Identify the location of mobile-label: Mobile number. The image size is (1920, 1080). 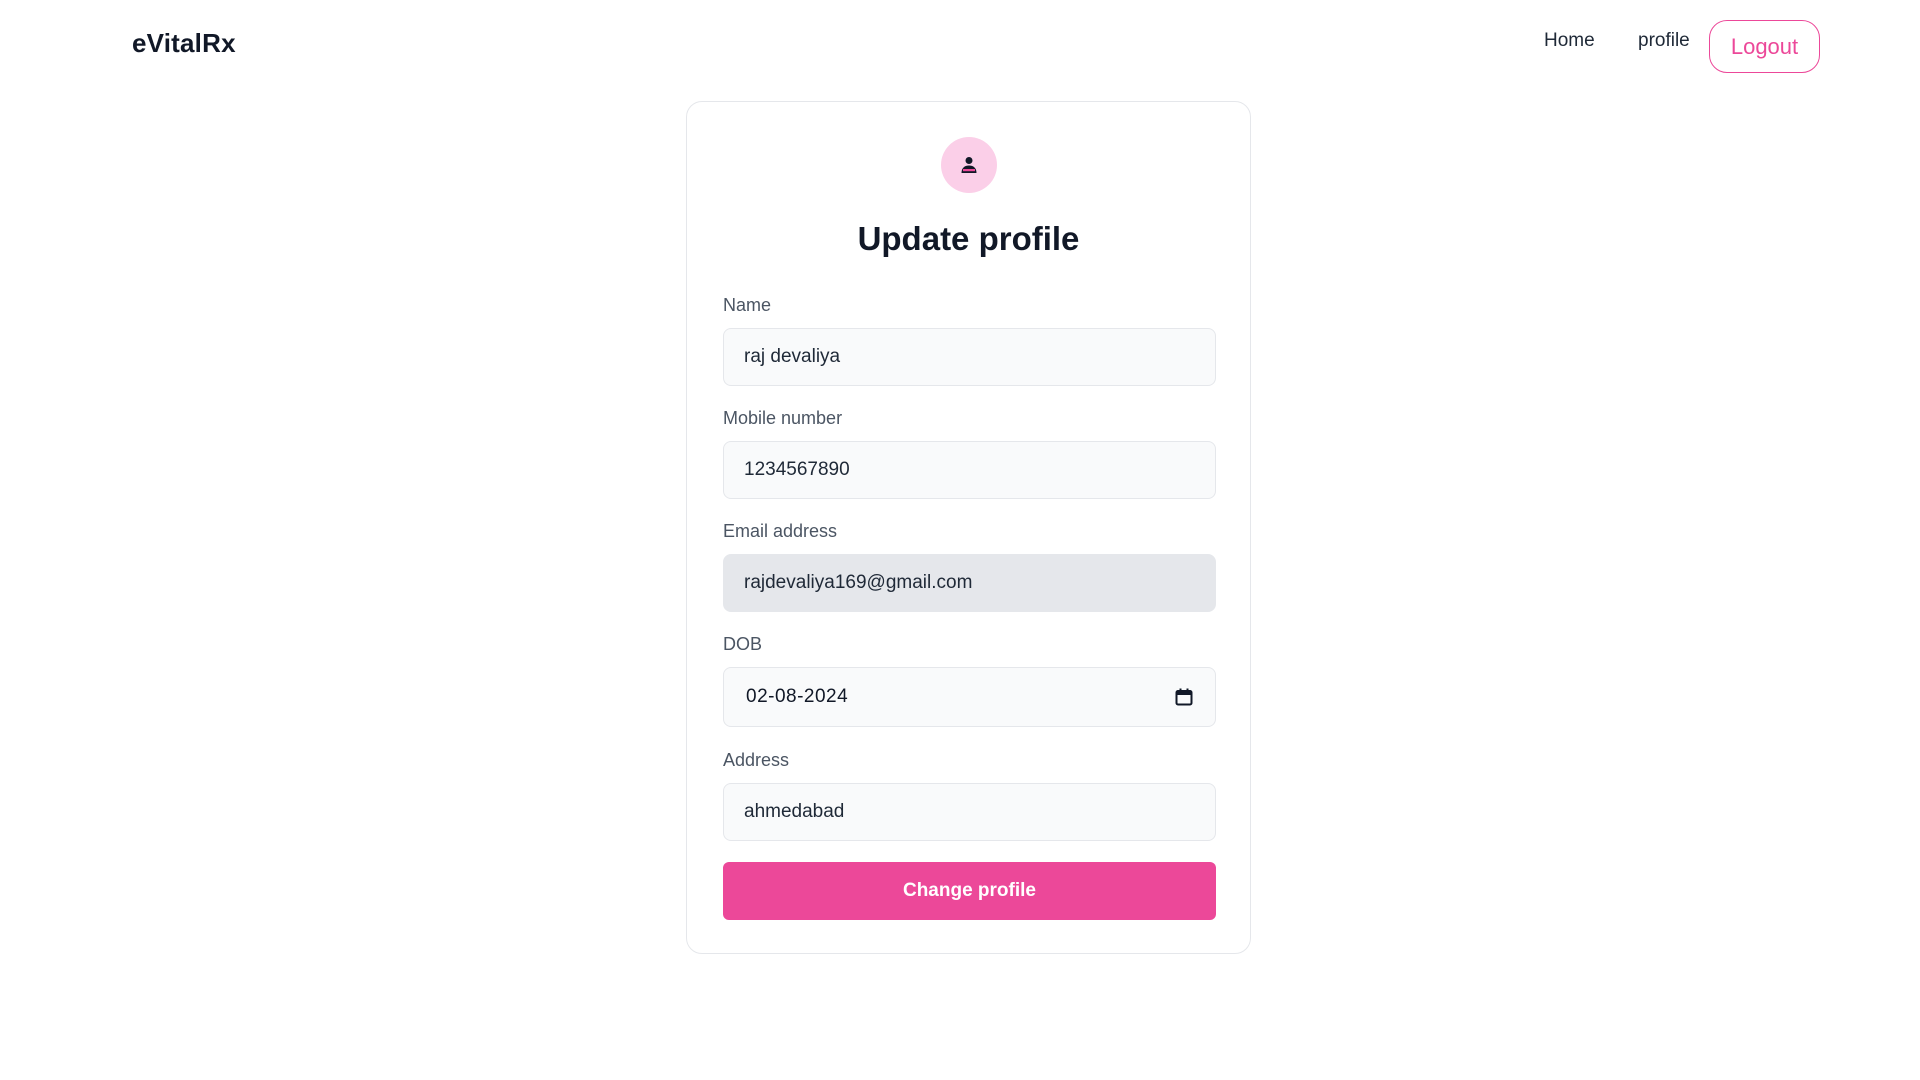
(783, 418).